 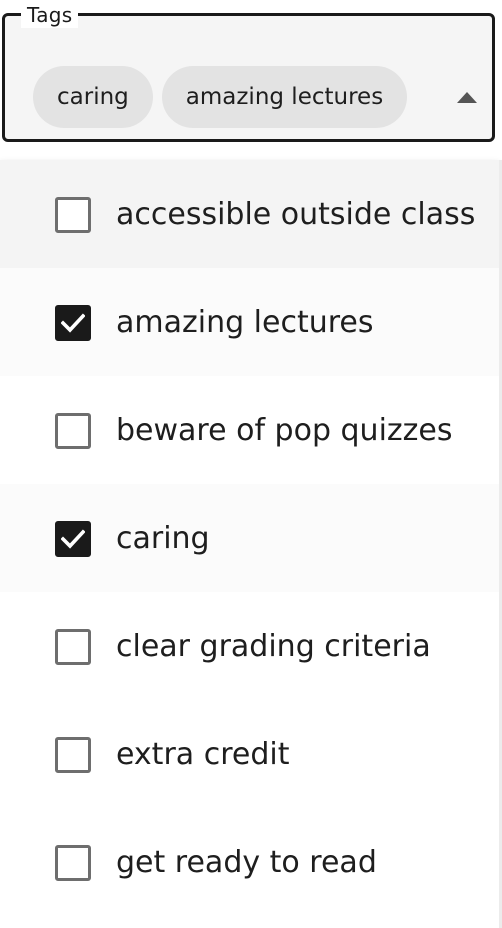 I want to click on option-amazing-lectures: amazing lectures, so click(x=249, y=322).